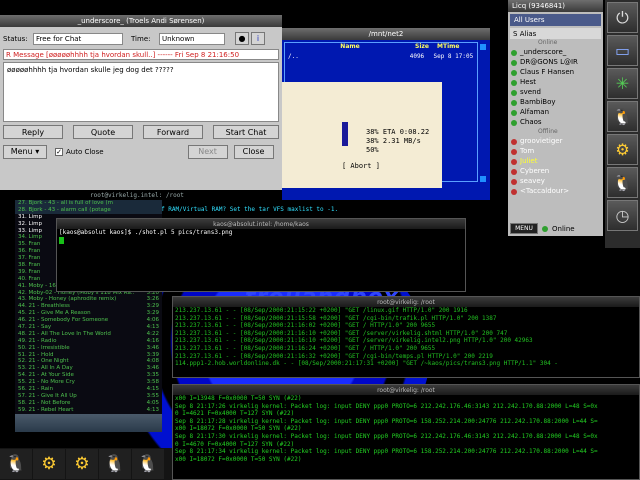 This screenshot has width=640, height=480. Describe the element at coordinates (88, 410) in the screenshot. I see `playlist-item: 59. 21 - Rebel Heart 4:13` at that location.